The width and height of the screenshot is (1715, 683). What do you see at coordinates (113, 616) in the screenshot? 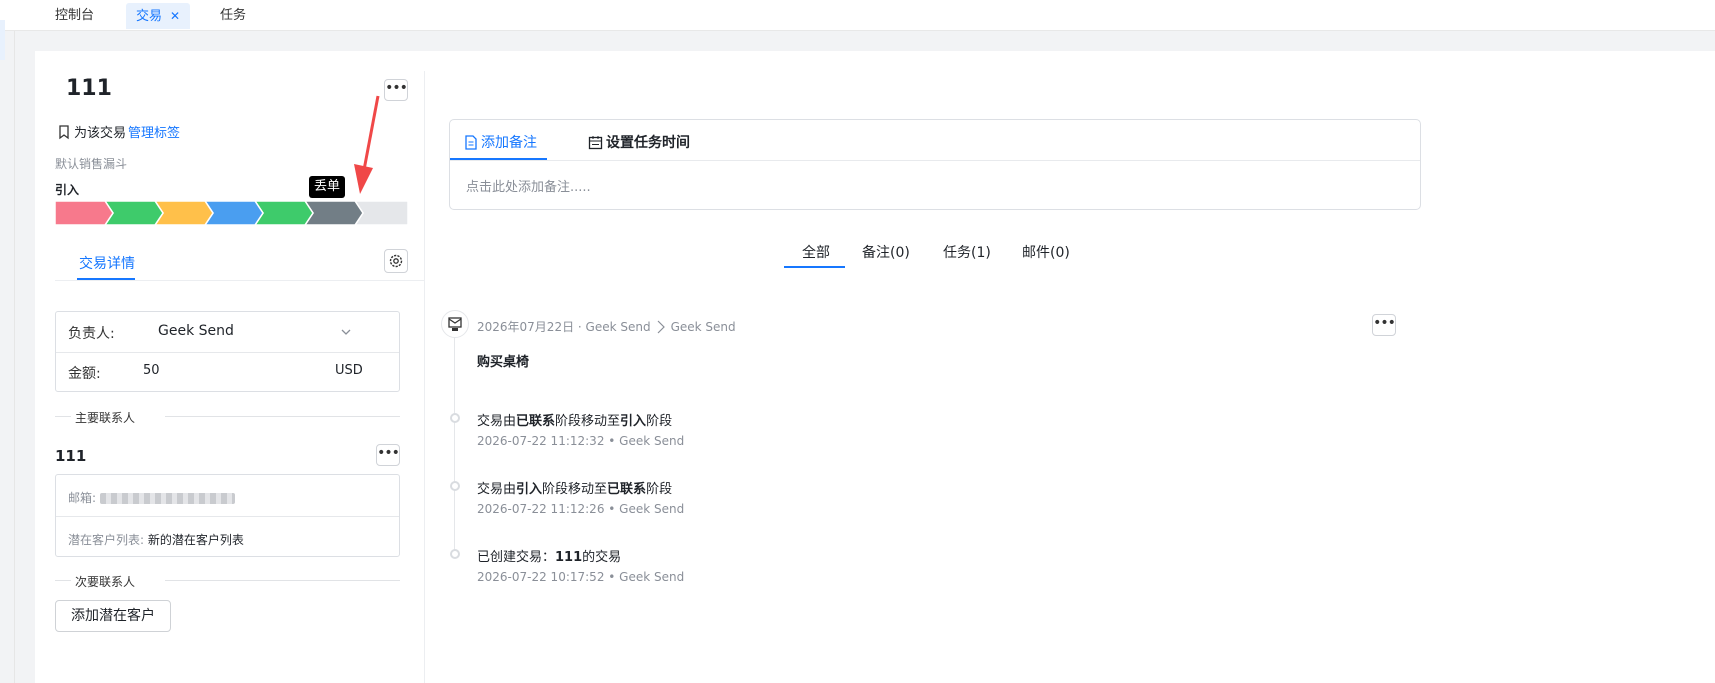
I see `add-lead-button: 添加潜在客户` at bounding box center [113, 616].